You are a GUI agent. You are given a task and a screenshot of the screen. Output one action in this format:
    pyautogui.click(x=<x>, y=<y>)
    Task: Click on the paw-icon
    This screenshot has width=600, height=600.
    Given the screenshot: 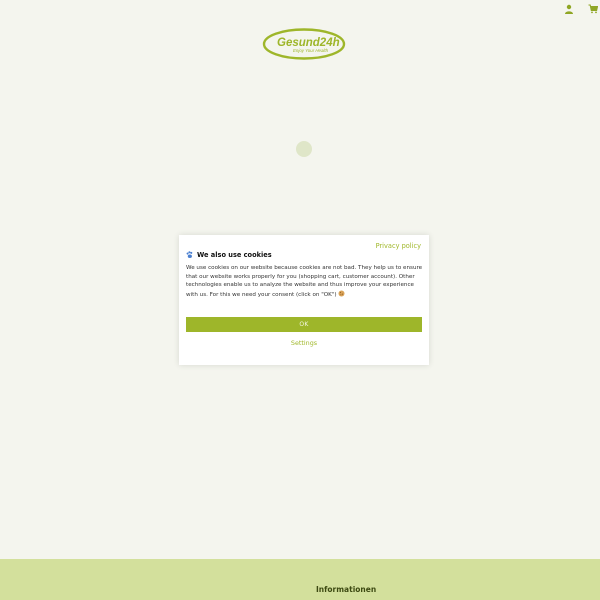 What is the action you would take?
    pyautogui.click(x=189, y=255)
    